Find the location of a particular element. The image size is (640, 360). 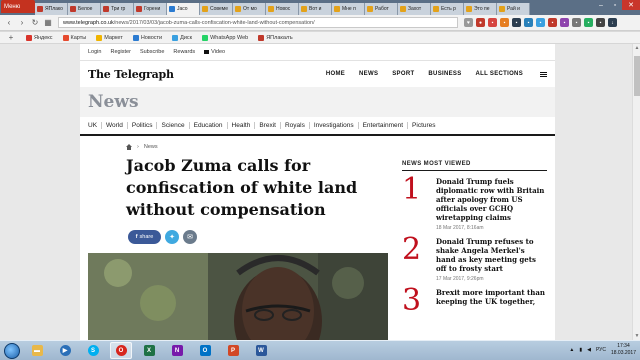

browser-tab: Вот и is located at coordinates (315, 9).